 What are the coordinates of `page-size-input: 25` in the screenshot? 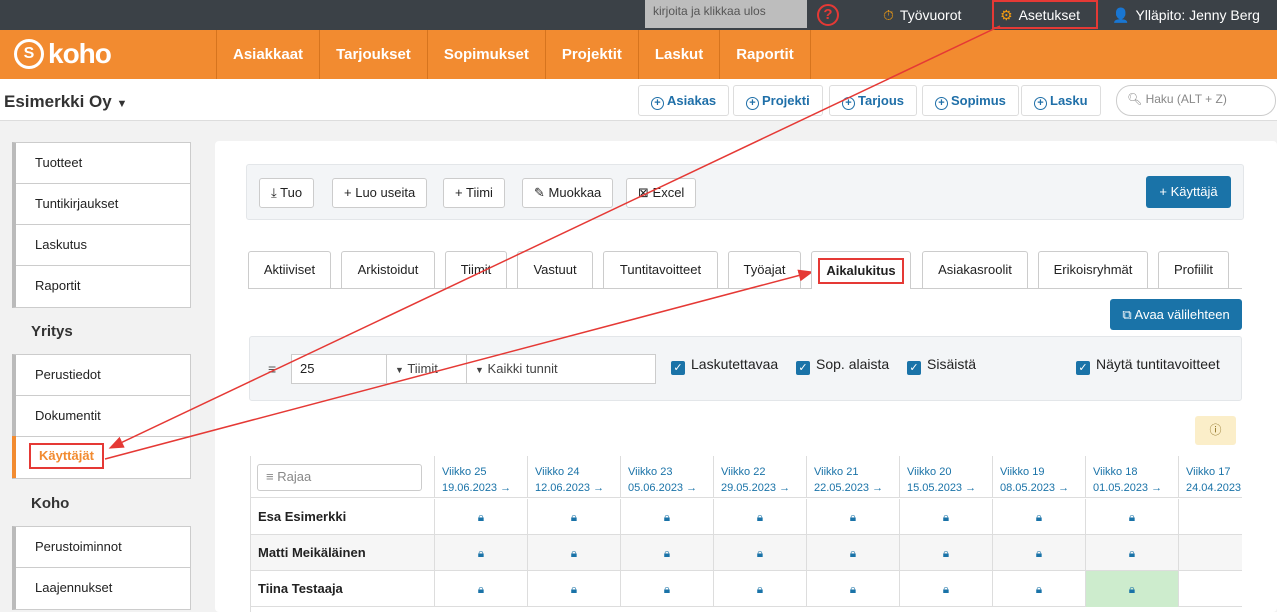 It's located at (339, 369).